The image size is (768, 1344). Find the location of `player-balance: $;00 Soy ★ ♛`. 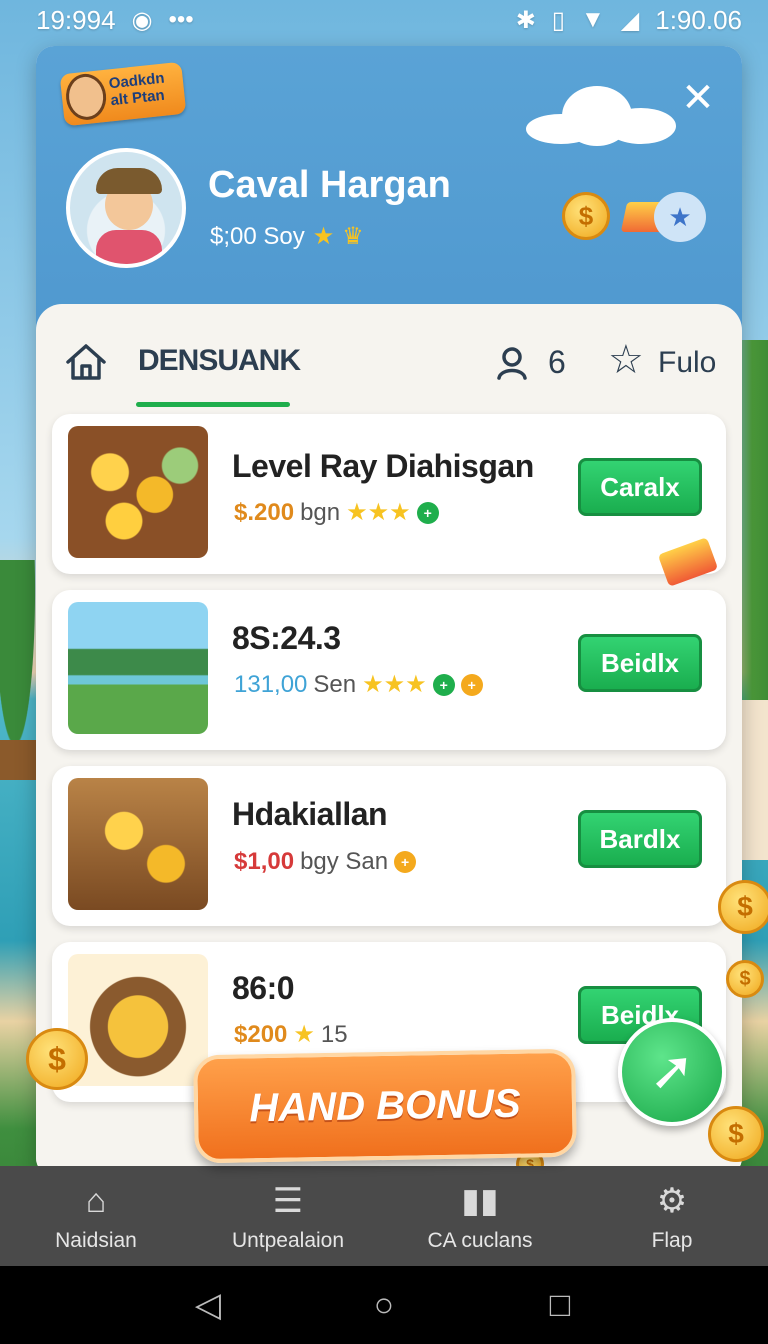

player-balance: $;00 Soy ★ ♛ is located at coordinates (287, 236).